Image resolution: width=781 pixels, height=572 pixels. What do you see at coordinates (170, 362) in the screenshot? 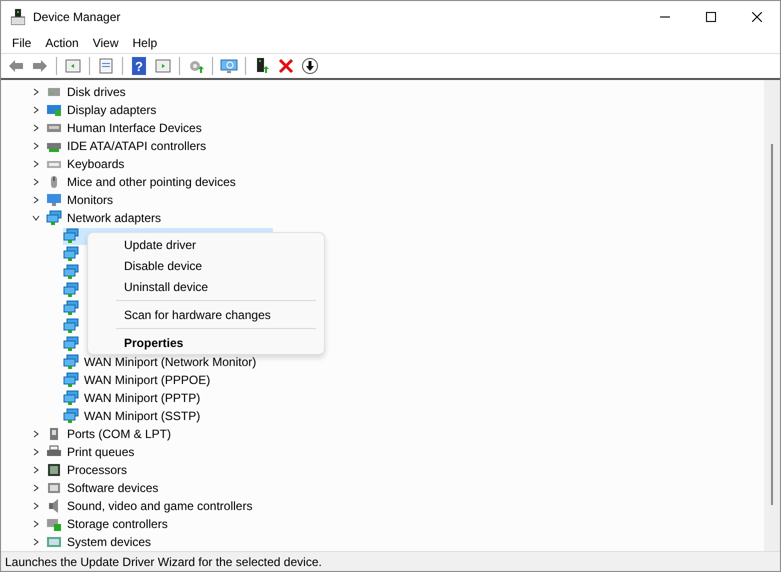
I see `device-label: WAN Miniport (Network Monitor)` at bounding box center [170, 362].